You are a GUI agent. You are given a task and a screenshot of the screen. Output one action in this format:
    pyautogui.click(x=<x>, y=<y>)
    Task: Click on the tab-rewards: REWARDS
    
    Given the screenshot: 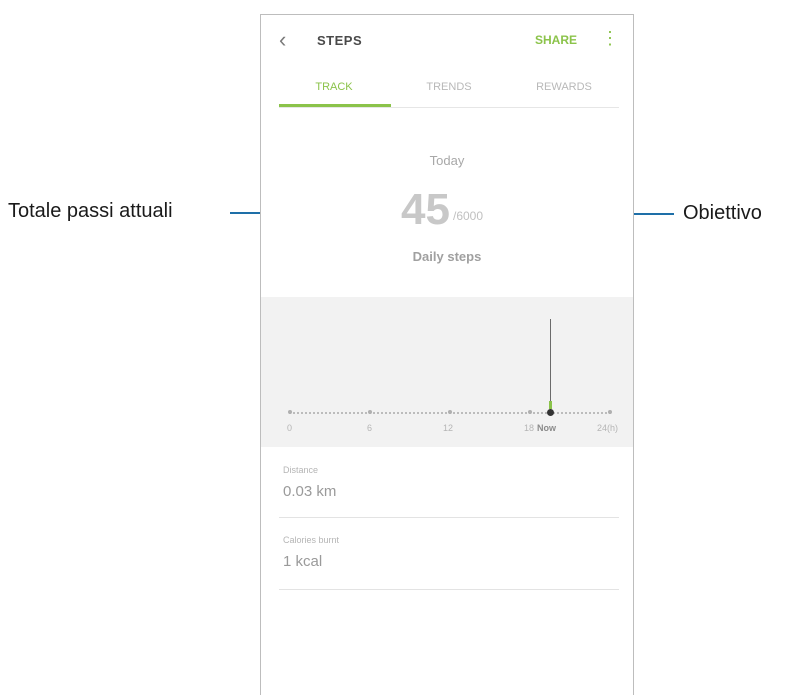 What is the action you would take?
    pyautogui.click(x=564, y=87)
    